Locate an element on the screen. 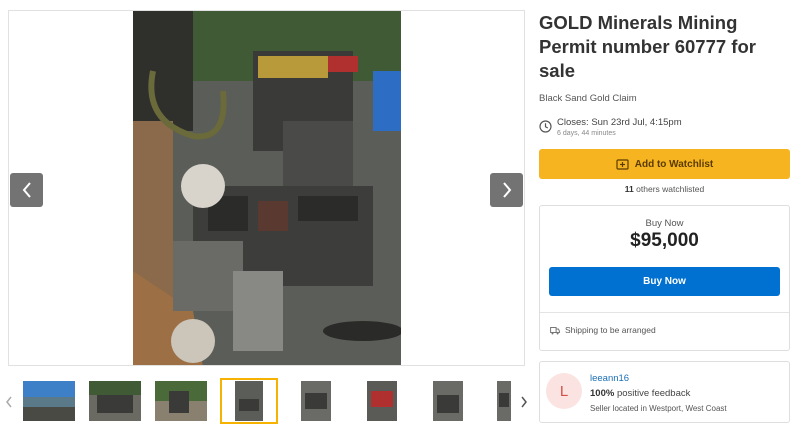 The width and height of the screenshot is (800, 437). shipping-info: Shipping to be arranged is located at coordinates (603, 330).